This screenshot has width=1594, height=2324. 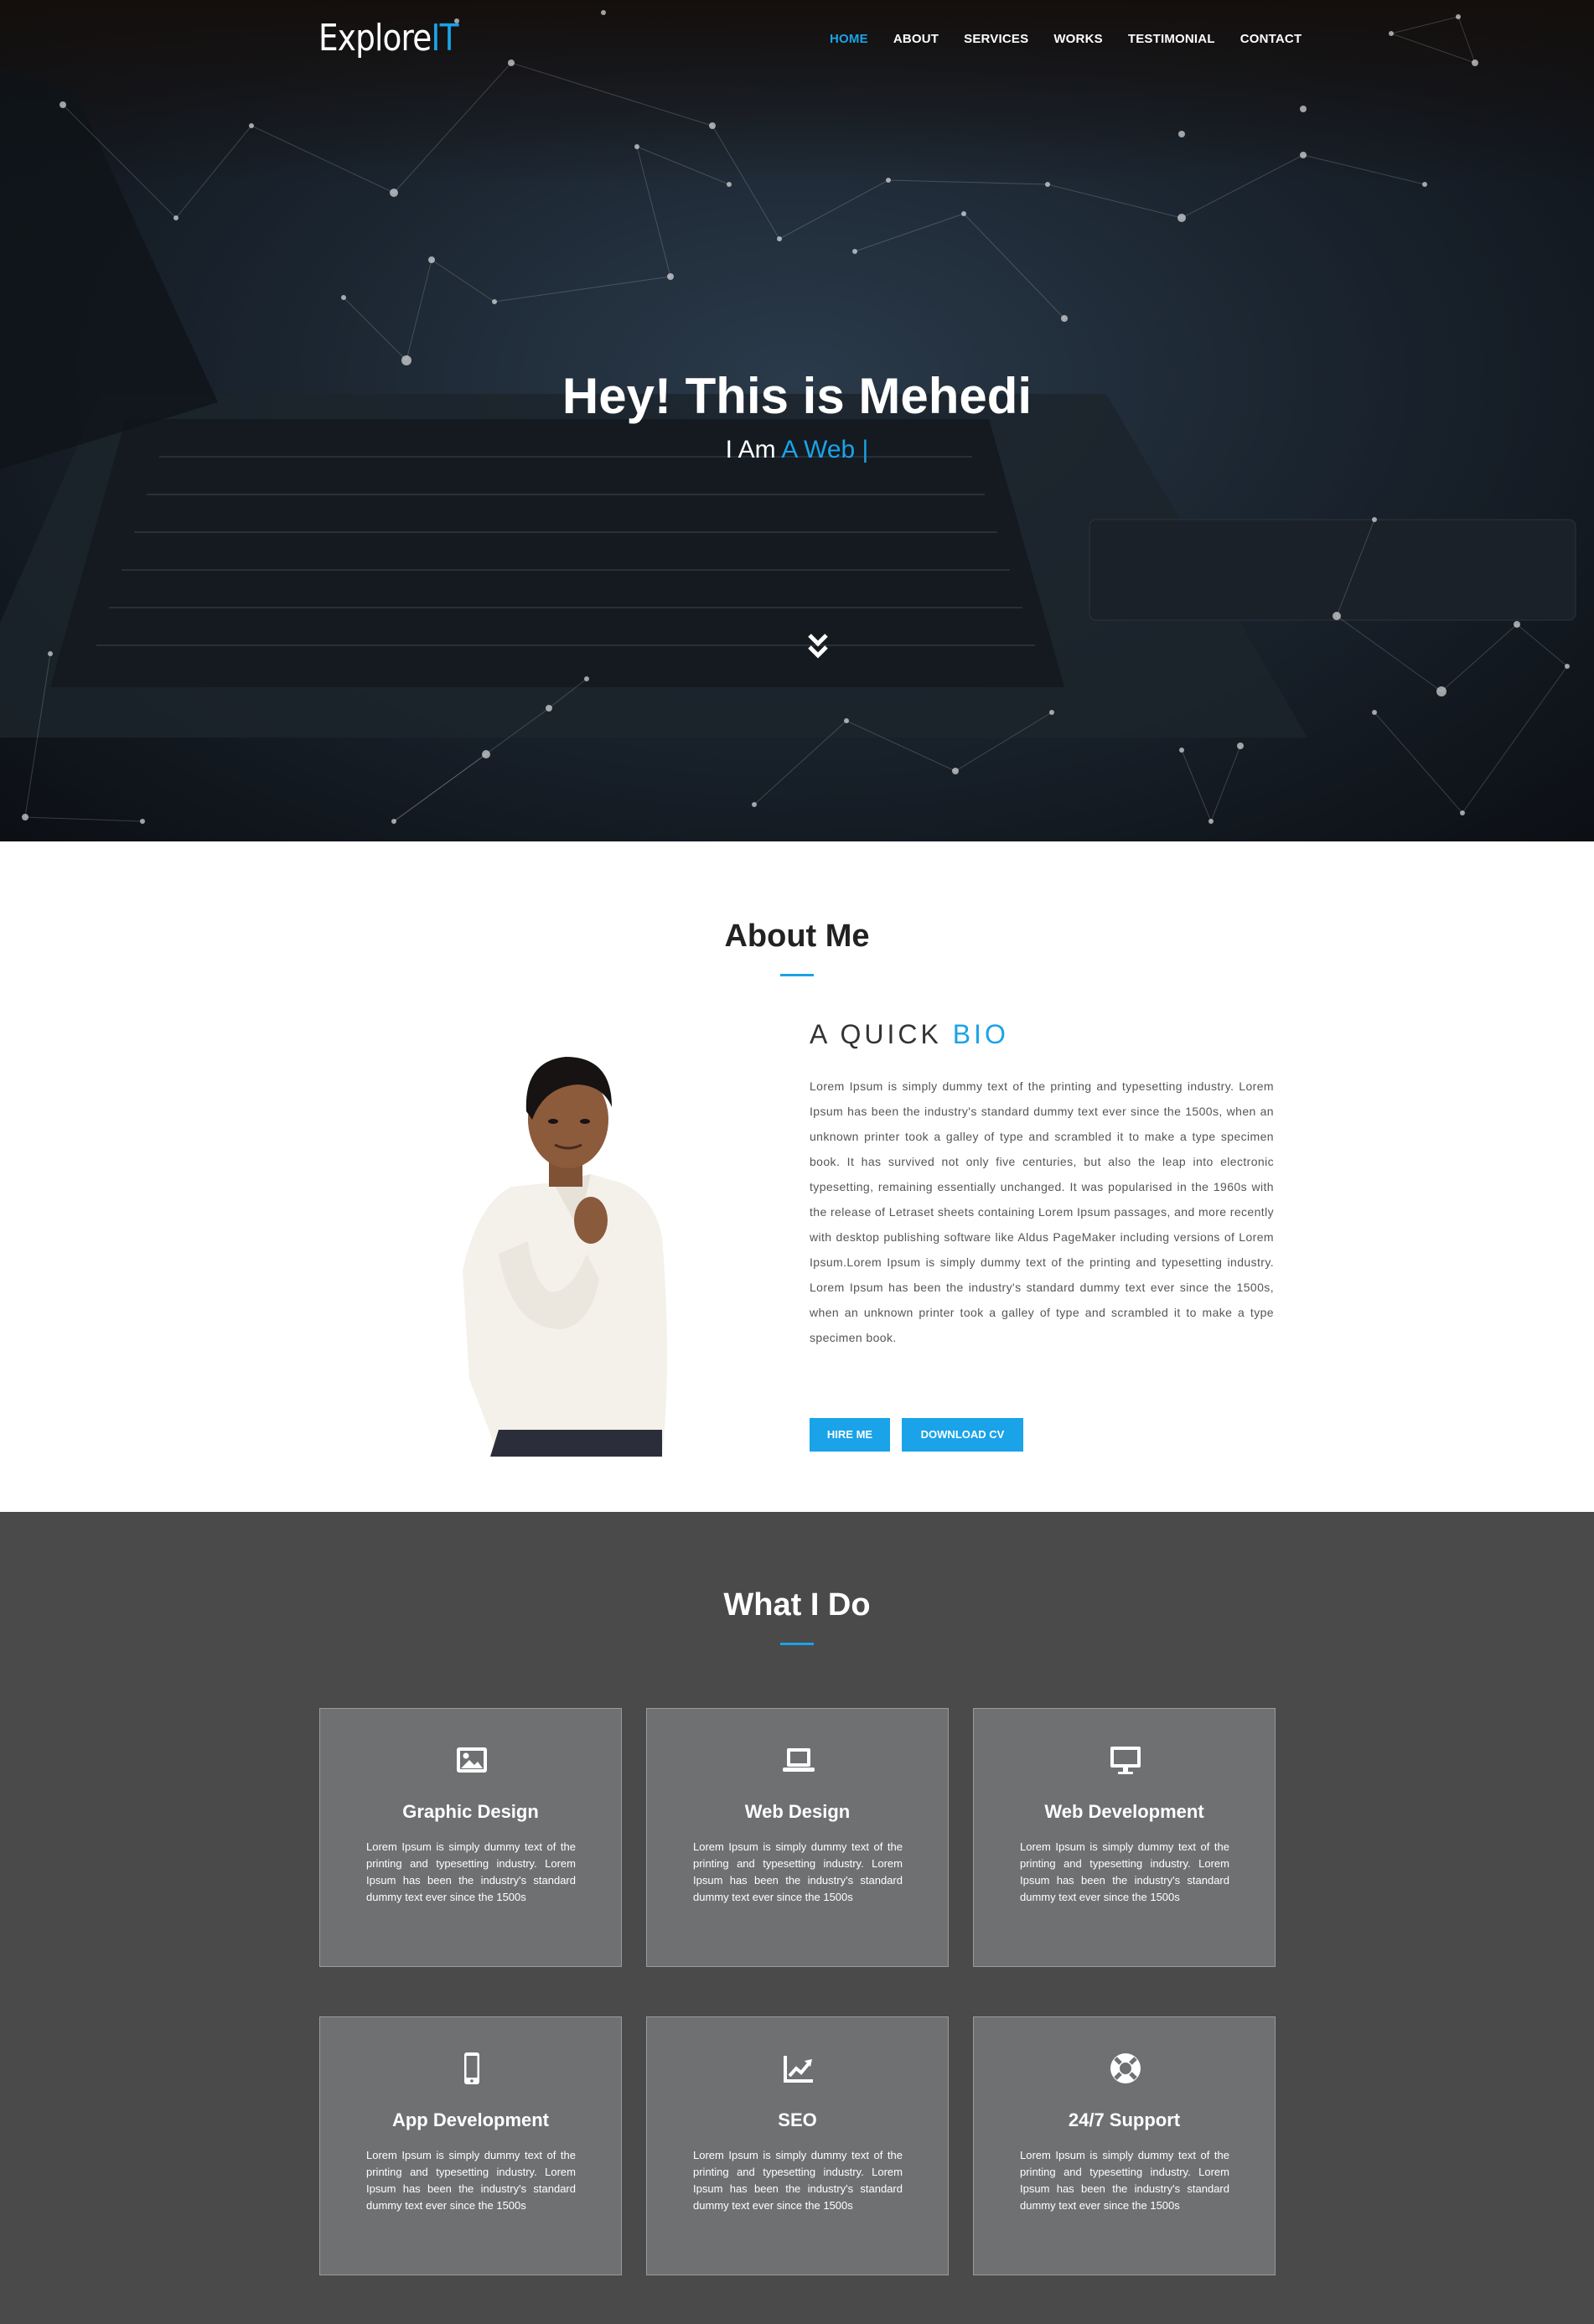 What do you see at coordinates (1124, 1812) in the screenshot?
I see `service-title: Web Development` at bounding box center [1124, 1812].